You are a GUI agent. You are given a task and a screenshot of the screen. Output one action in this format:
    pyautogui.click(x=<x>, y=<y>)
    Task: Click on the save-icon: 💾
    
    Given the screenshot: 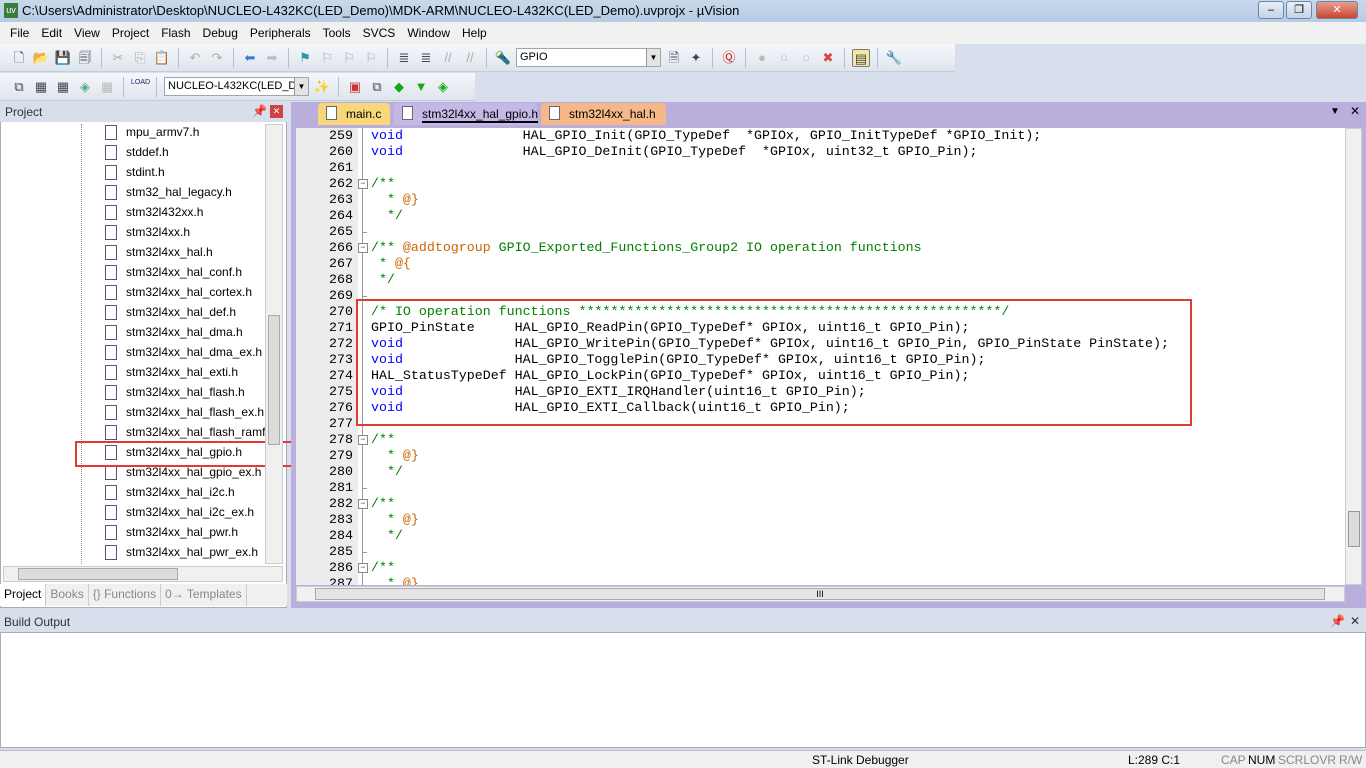 What is the action you would take?
    pyautogui.click(x=63, y=58)
    